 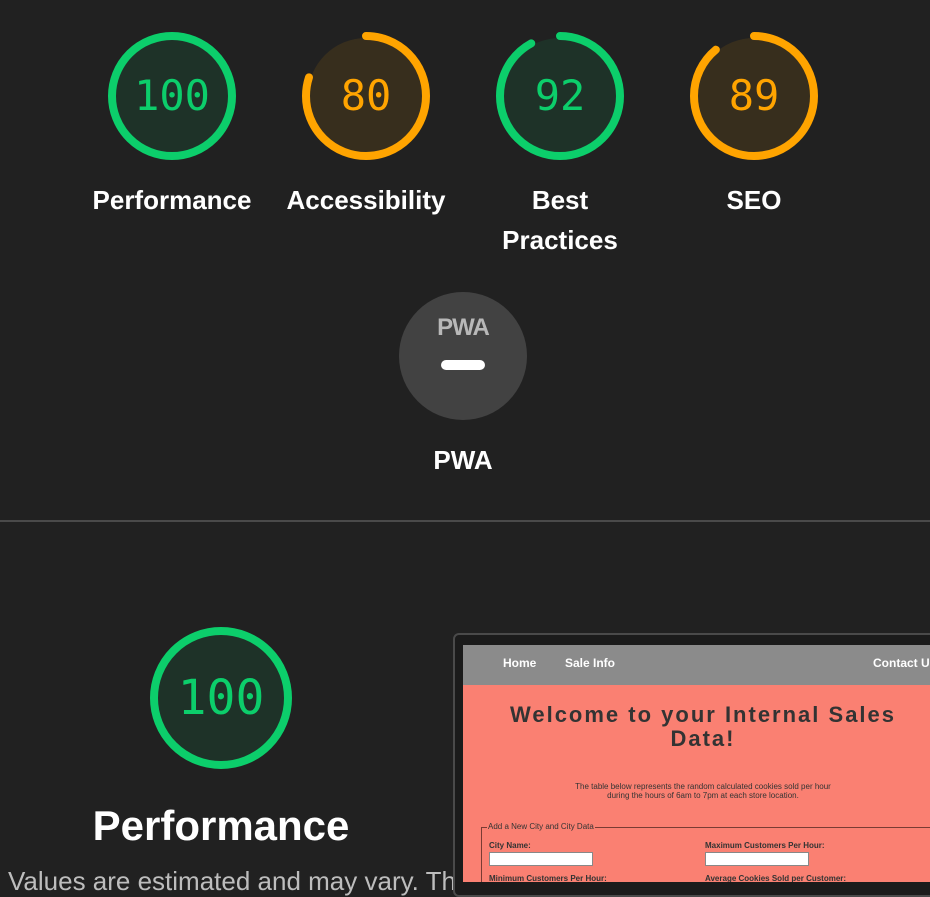 What do you see at coordinates (765, 845) in the screenshot?
I see `thumb-max-label: Maximum Customers Per Hour:` at bounding box center [765, 845].